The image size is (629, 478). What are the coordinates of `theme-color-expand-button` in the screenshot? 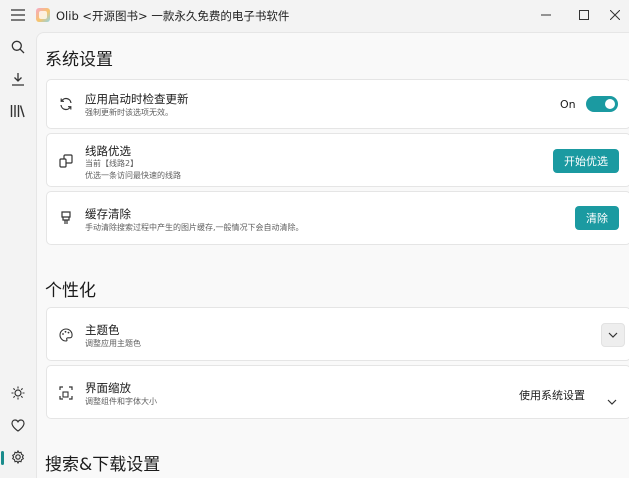 It's located at (613, 335).